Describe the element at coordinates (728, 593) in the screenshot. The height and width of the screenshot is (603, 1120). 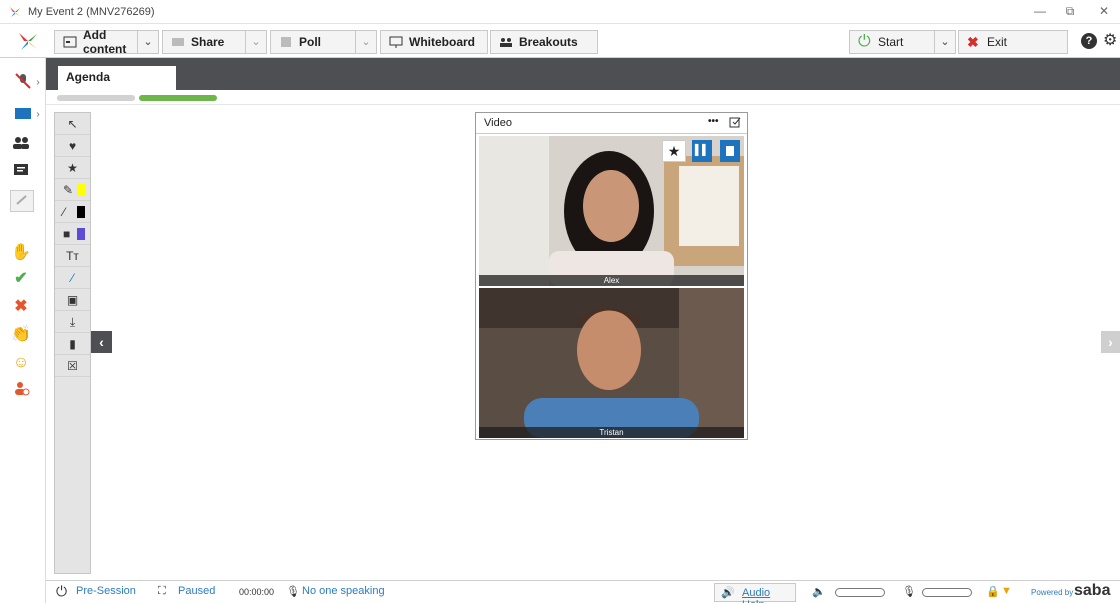
I see `speaker-icon: 🔊` at that location.